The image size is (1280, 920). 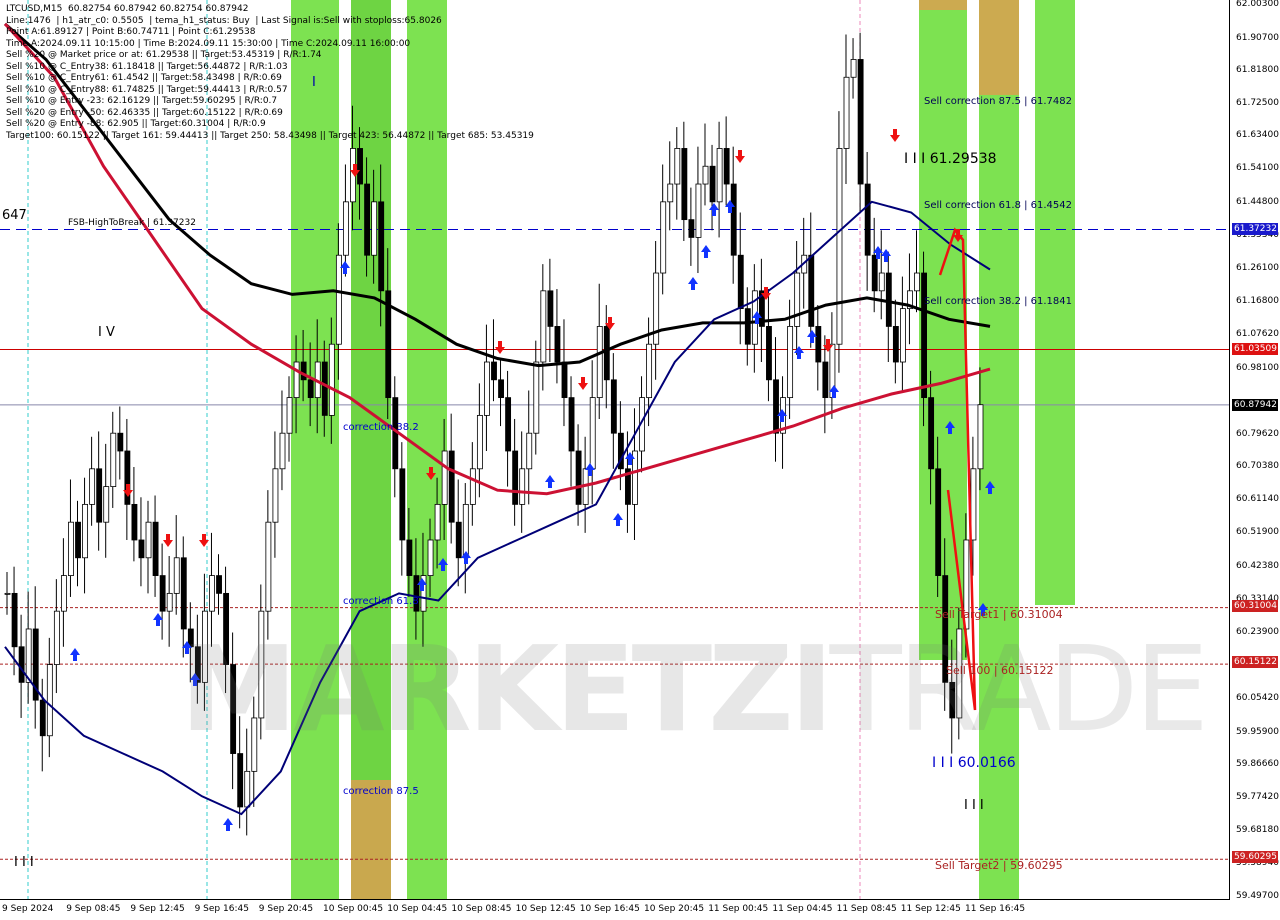 I want to click on time-axis-label: 9 Sep 16:45, so click(x=221, y=909).